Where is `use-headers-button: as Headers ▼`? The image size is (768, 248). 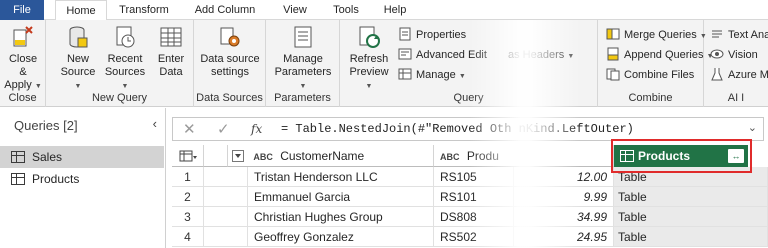
use-headers-button: as Headers ▼ is located at coordinates (541, 55).